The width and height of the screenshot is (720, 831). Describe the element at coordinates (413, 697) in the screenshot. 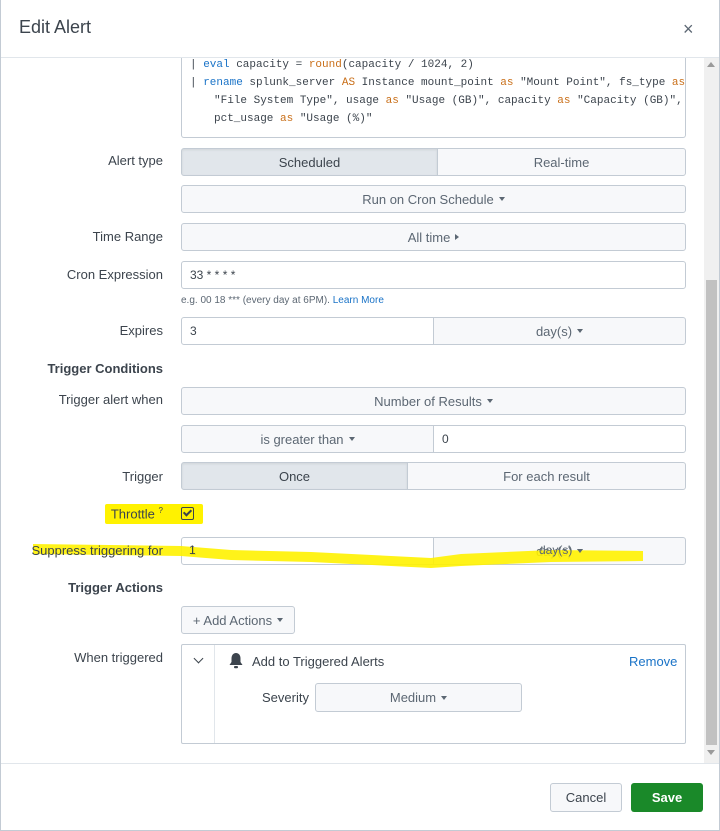

I see `severity-value: Medium` at that location.